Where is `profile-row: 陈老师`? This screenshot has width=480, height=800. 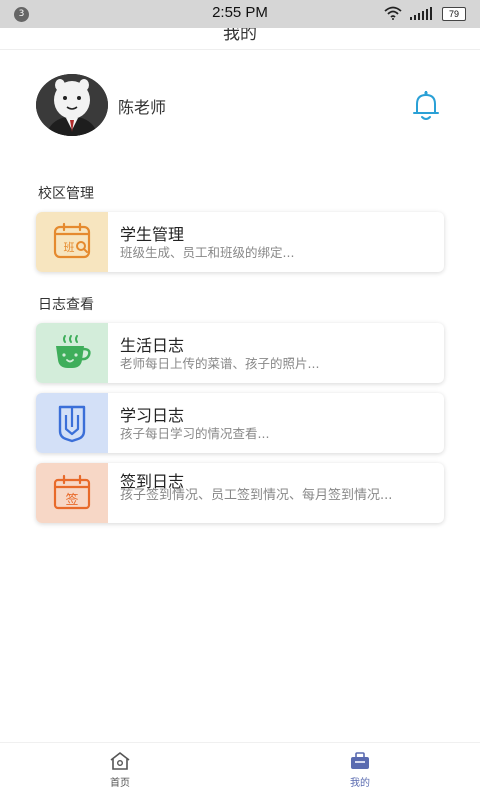
profile-row: 陈老师 is located at coordinates (241, 107).